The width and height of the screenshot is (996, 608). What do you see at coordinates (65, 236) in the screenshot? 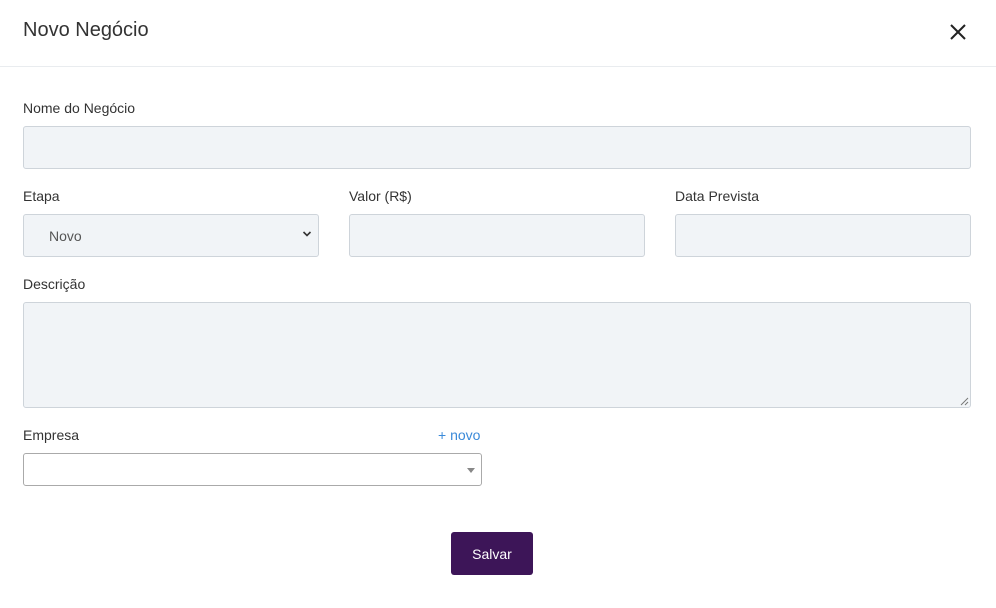
I see `stage-selected-value: Novo` at bounding box center [65, 236].